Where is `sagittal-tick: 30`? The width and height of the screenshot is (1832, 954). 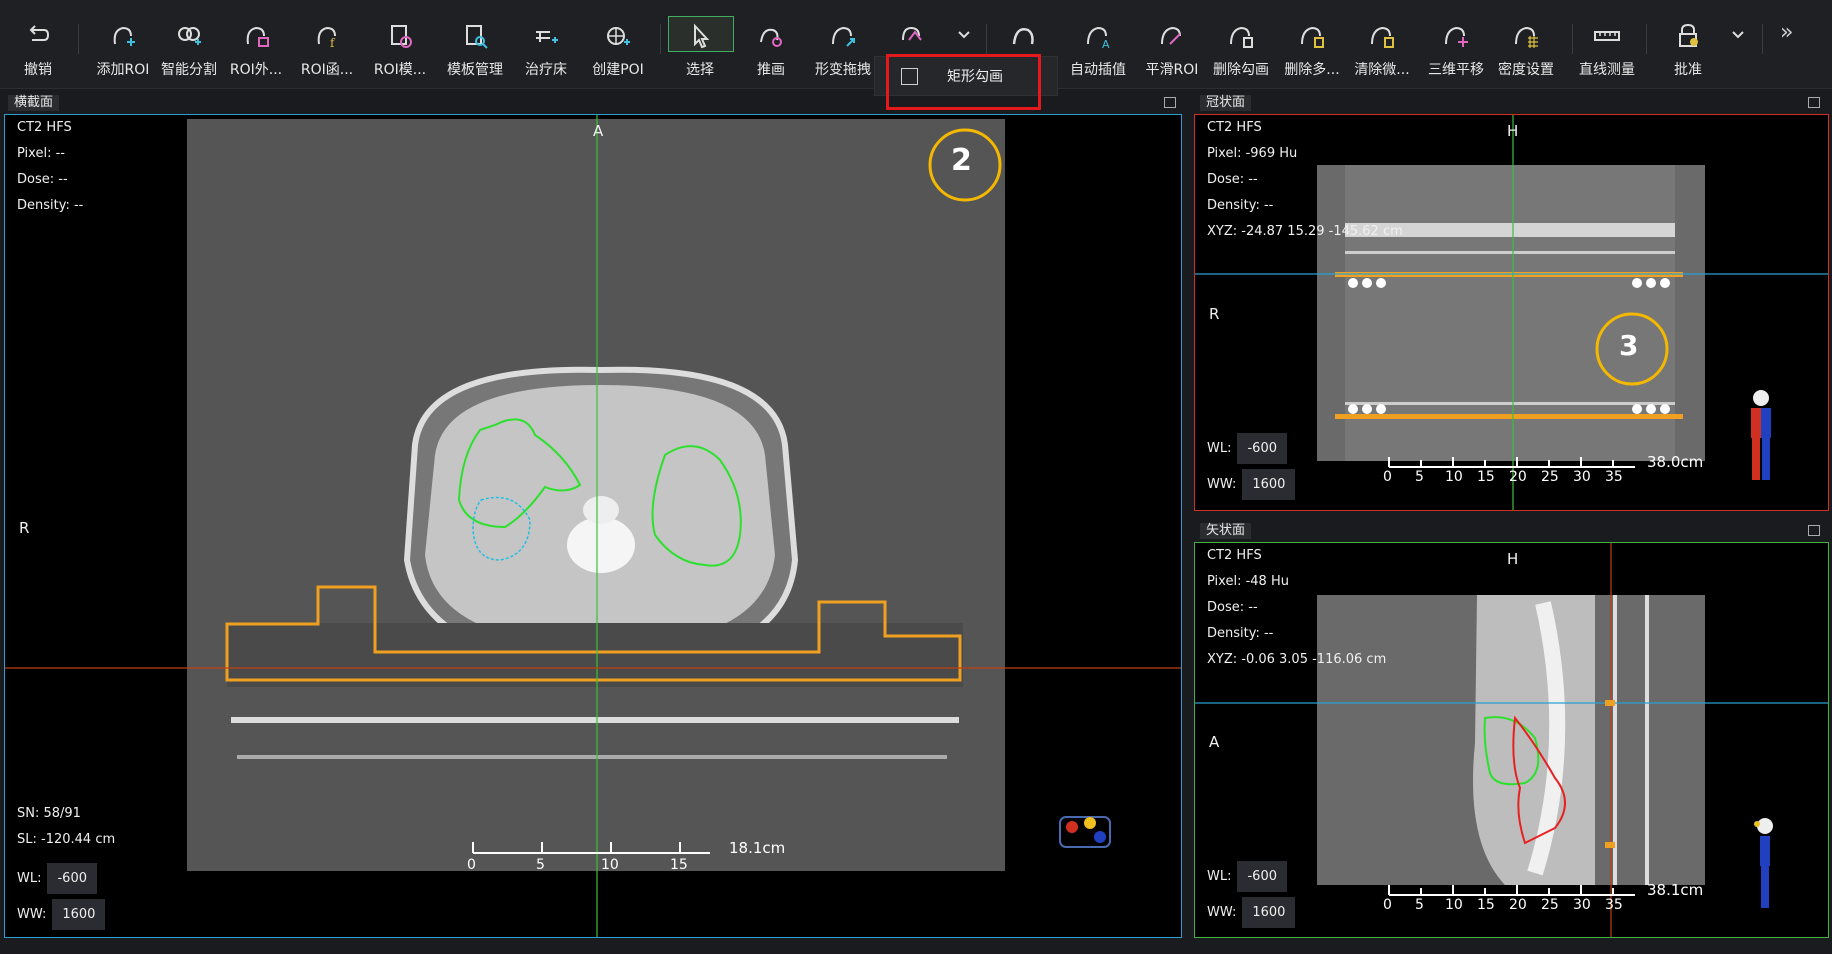
sagittal-tick: 30 is located at coordinates (1582, 905).